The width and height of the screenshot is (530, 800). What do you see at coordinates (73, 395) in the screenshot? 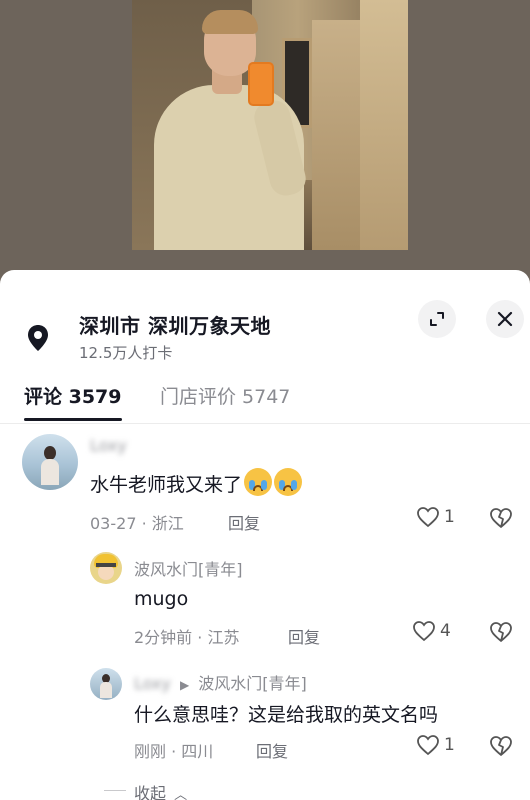
I see `tab-comments: 评论 3579` at bounding box center [73, 395].